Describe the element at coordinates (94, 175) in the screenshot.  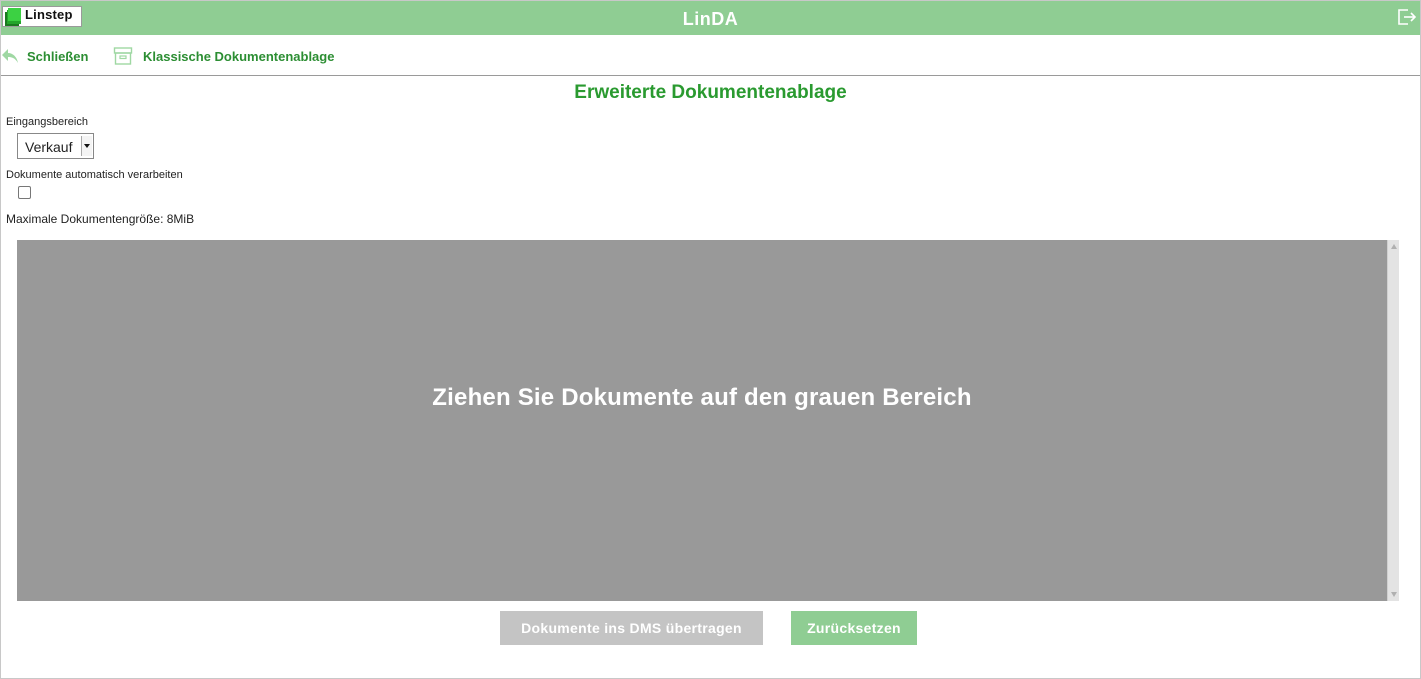
I see `auto-process-label: Dokumente automatisch verarbeiten` at that location.